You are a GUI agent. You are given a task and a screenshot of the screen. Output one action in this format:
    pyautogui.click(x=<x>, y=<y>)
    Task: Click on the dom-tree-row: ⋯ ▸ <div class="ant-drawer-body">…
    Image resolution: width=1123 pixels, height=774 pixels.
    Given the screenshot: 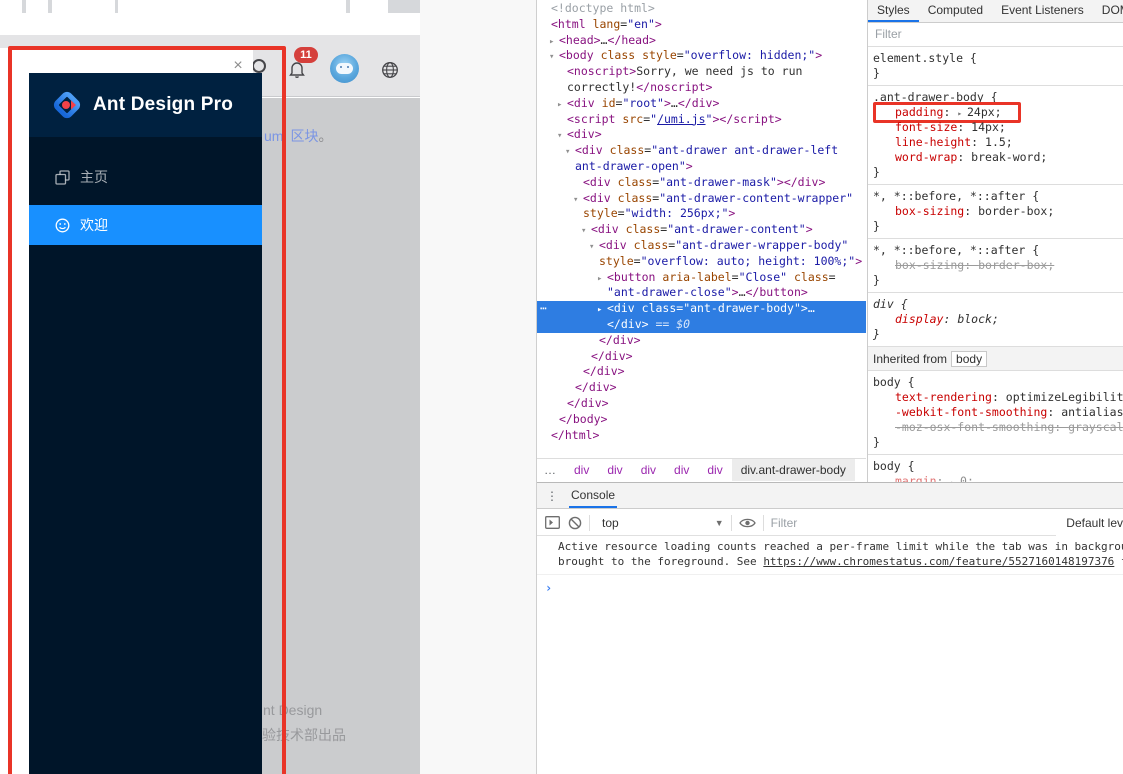 What is the action you would take?
    pyautogui.click(x=701, y=309)
    